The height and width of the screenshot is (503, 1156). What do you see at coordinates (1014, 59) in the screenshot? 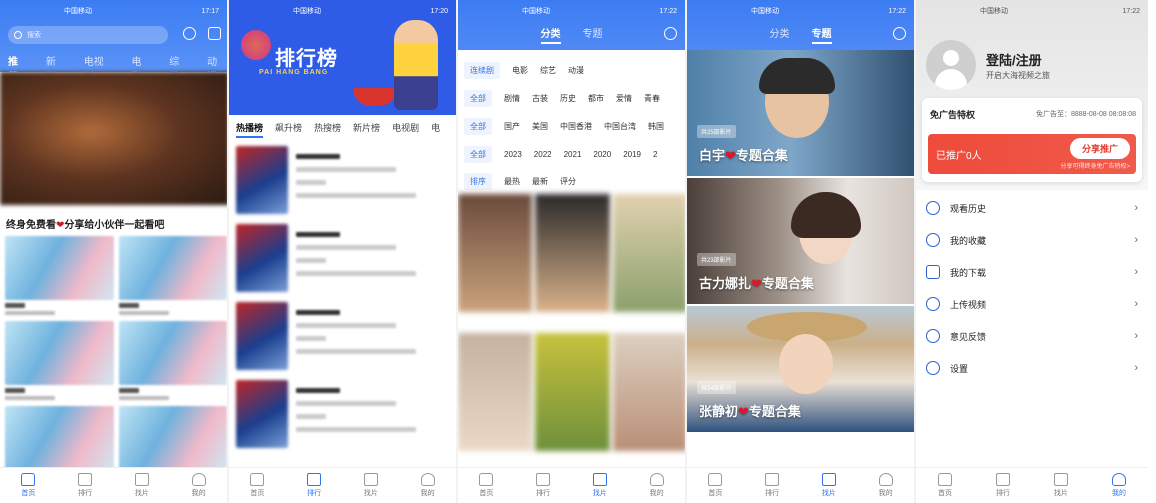
I see `login-register-link: 登陆/注册` at bounding box center [1014, 59].